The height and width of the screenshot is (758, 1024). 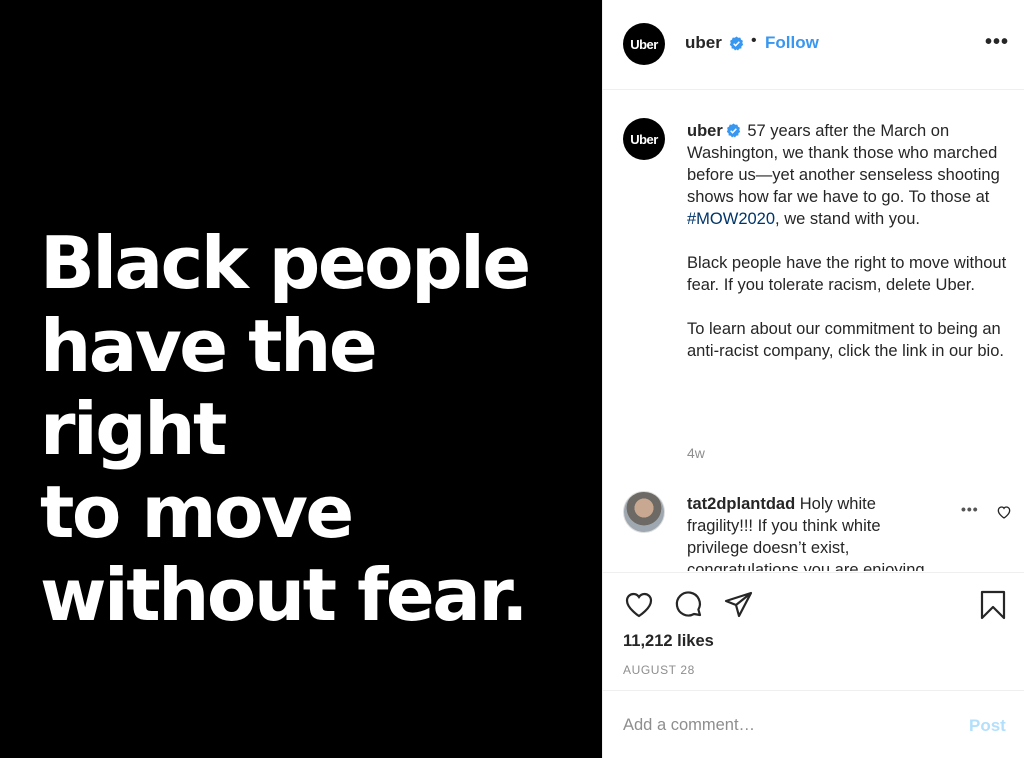 What do you see at coordinates (813, 631) in the screenshot?
I see `post-actions: 11,212 likes AUGUST 28` at bounding box center [813, 631].